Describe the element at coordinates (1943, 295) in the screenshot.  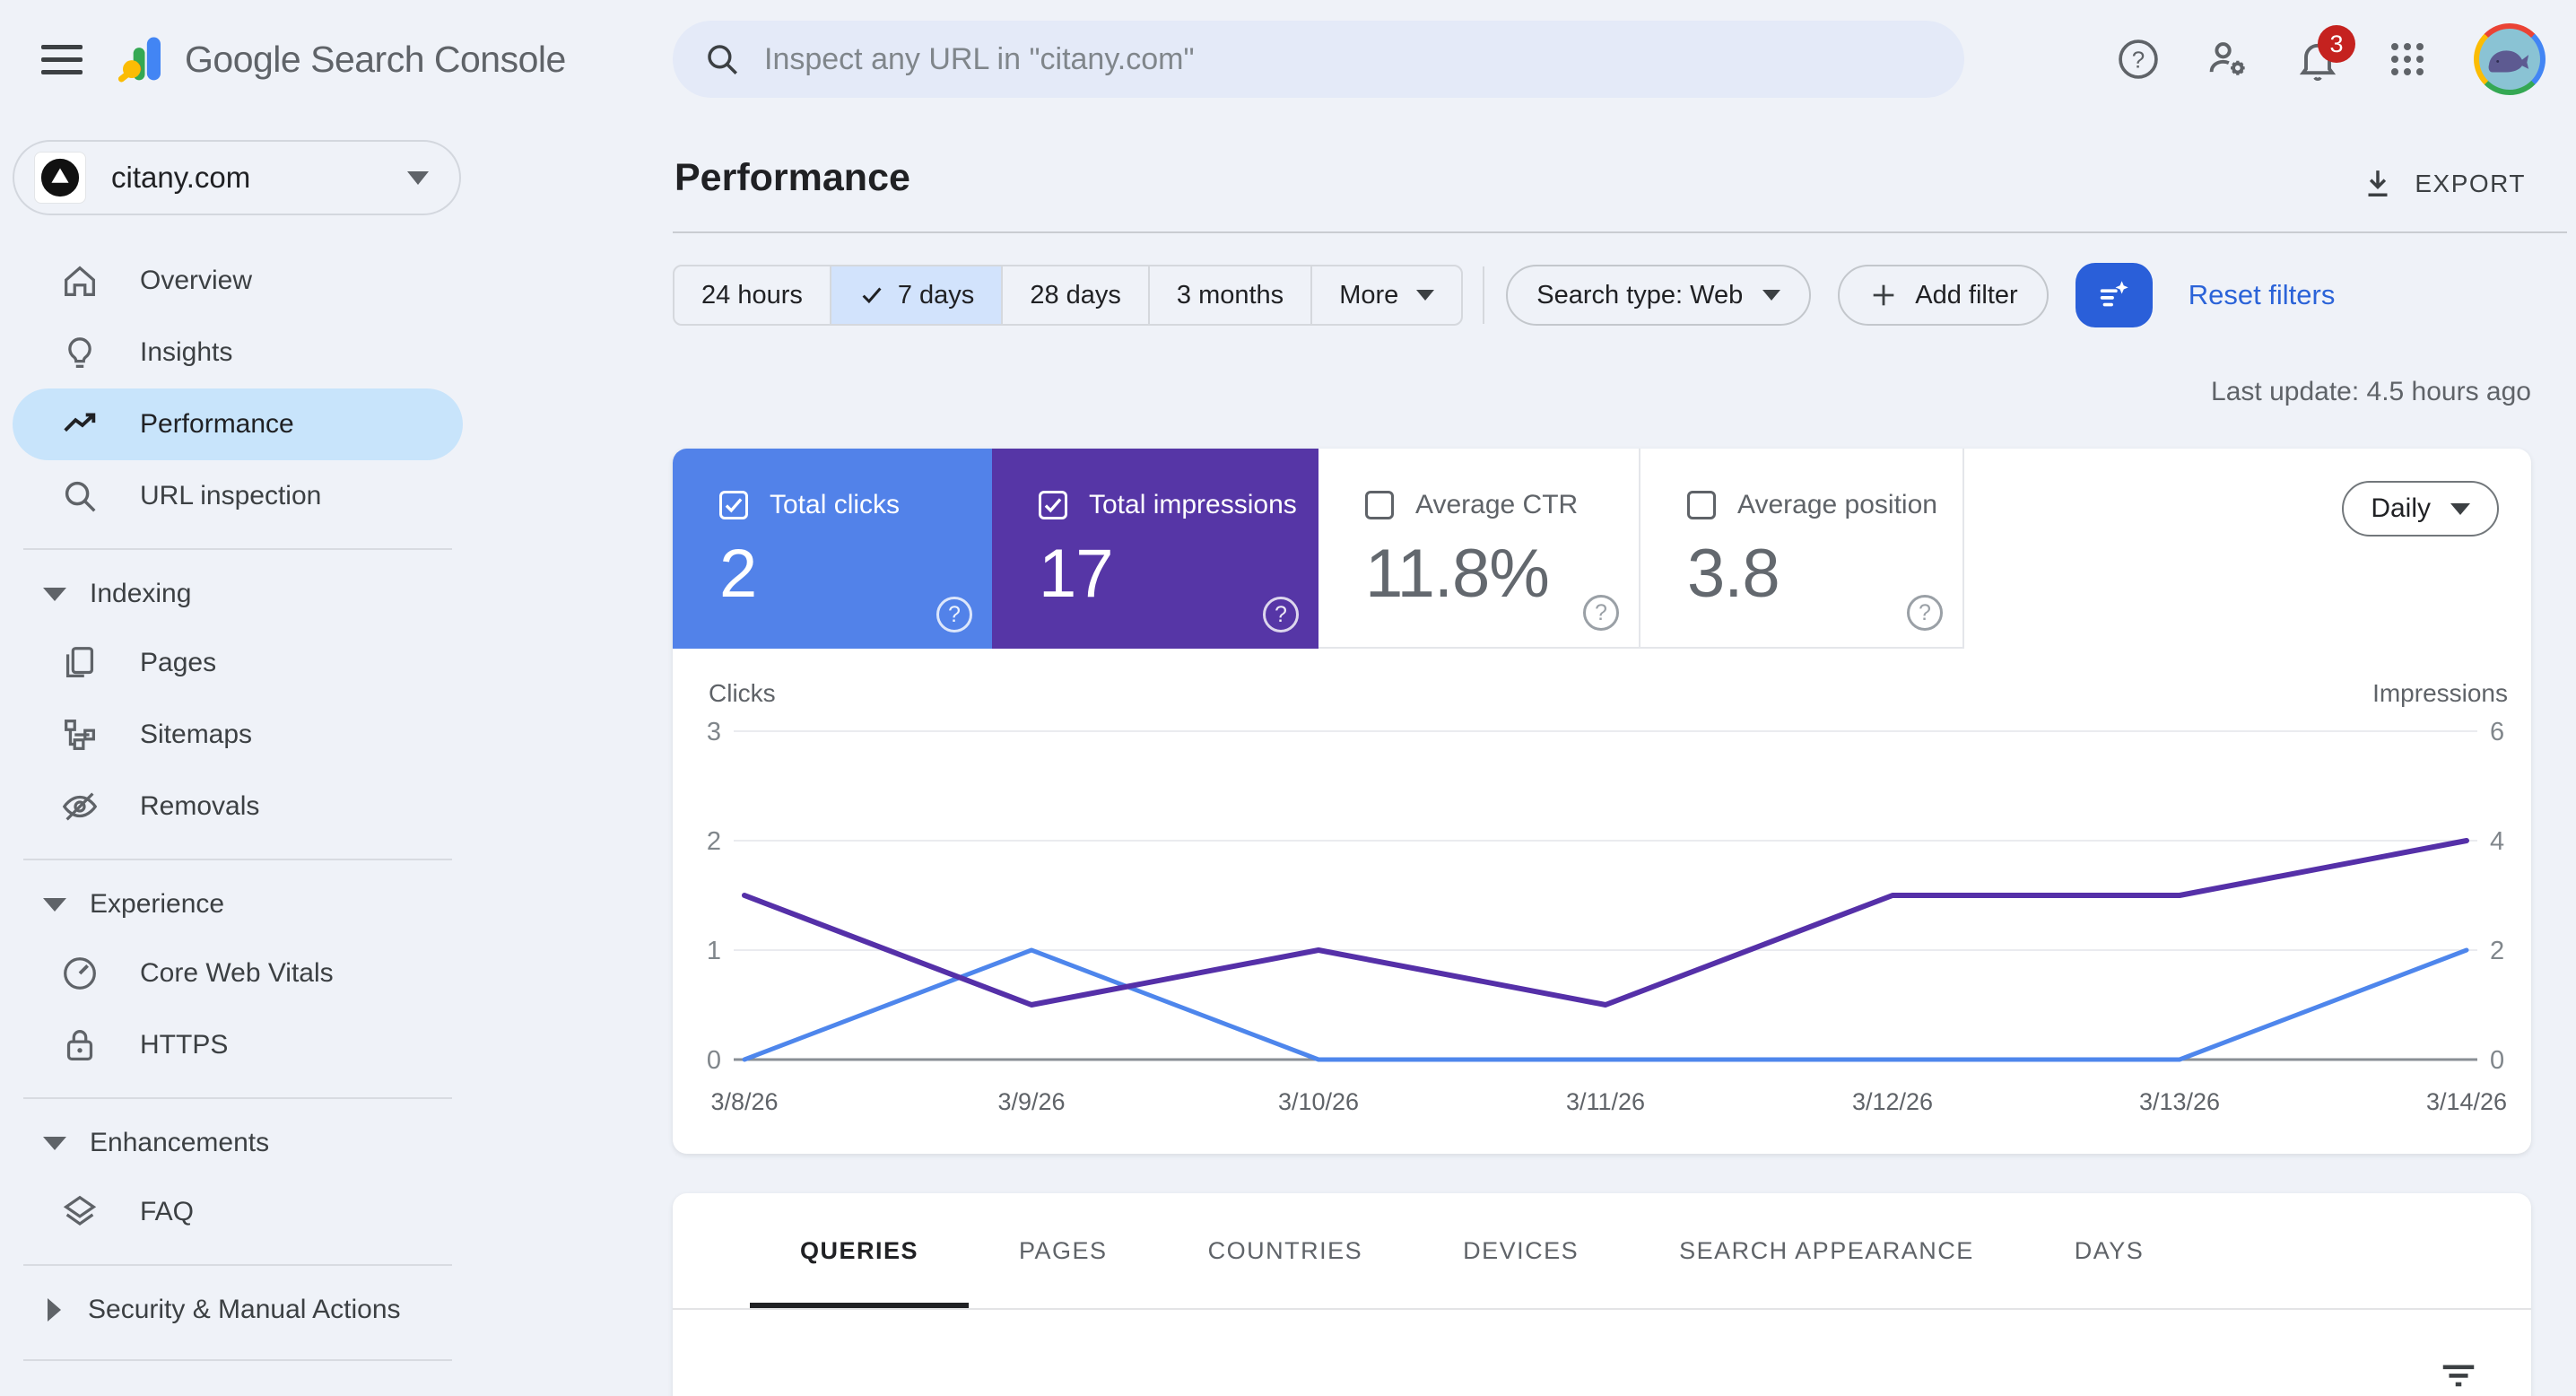
I see `add-filter-button: Add filter` at that location.